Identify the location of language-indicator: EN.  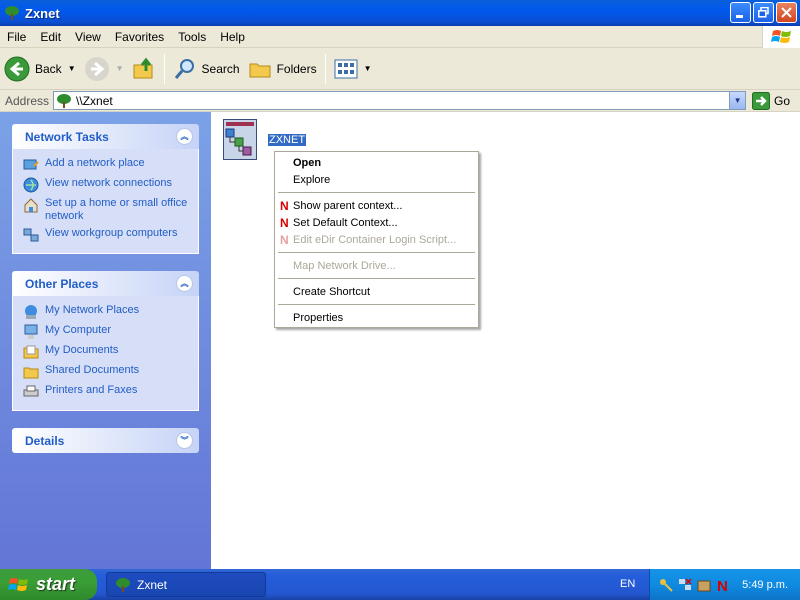
(627, 584).